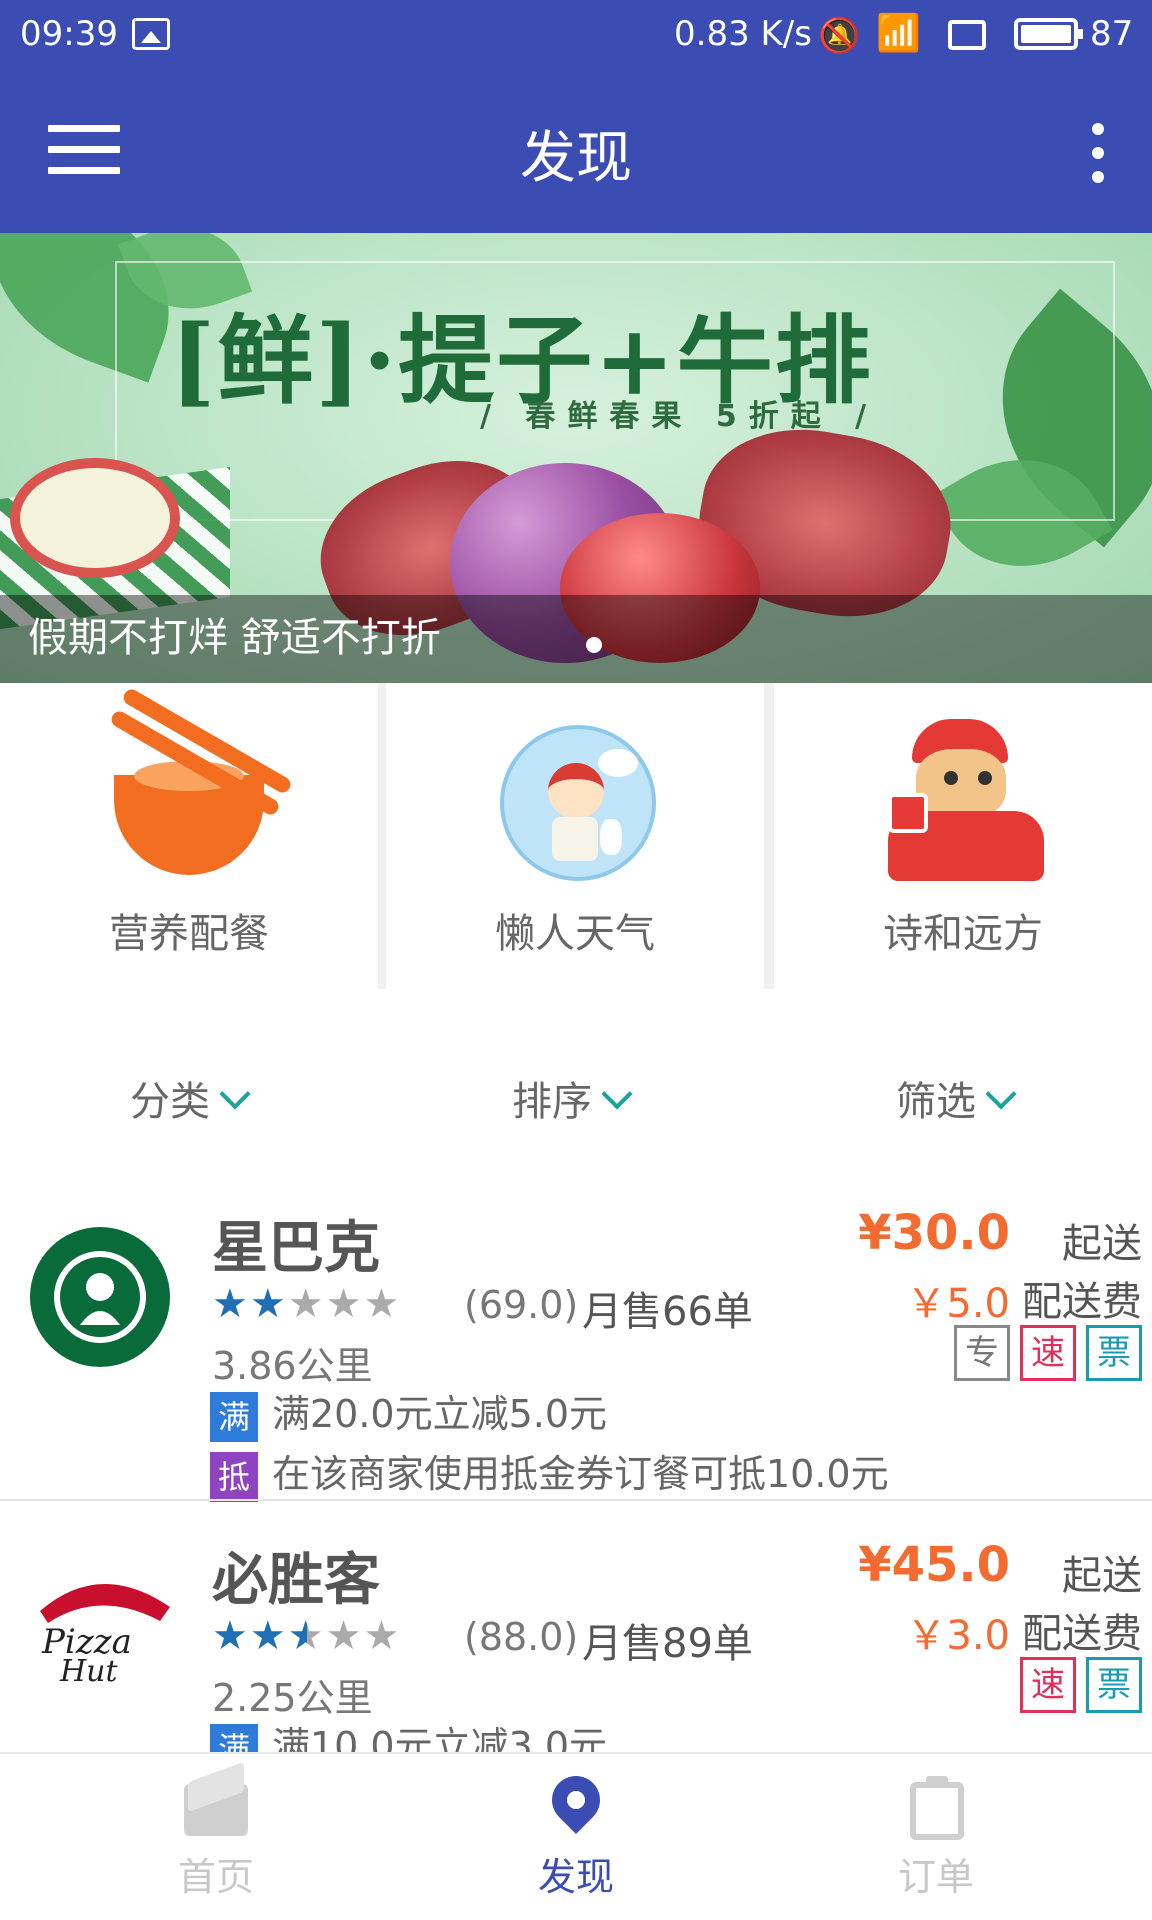 Image resolution: width=1152 pixels, height=1920 pixels. What do you see at coordinates (667, 1312) in the screenshot?
I see `monthly-sales: 月售66单` at bounding box center [667, 1312].